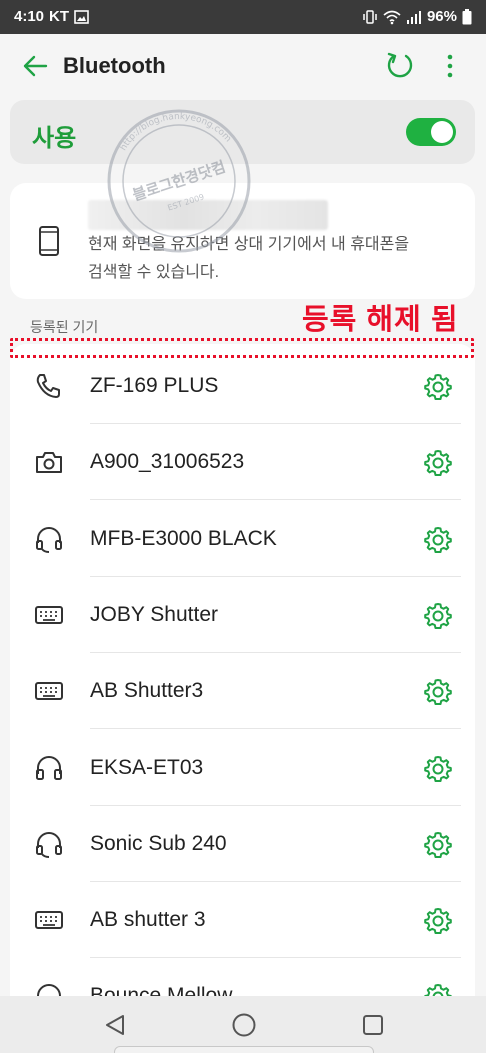 The height and width of the screenshot is (1053, 486). I want to click on device-name: A900_31006523, so click(167, 462).